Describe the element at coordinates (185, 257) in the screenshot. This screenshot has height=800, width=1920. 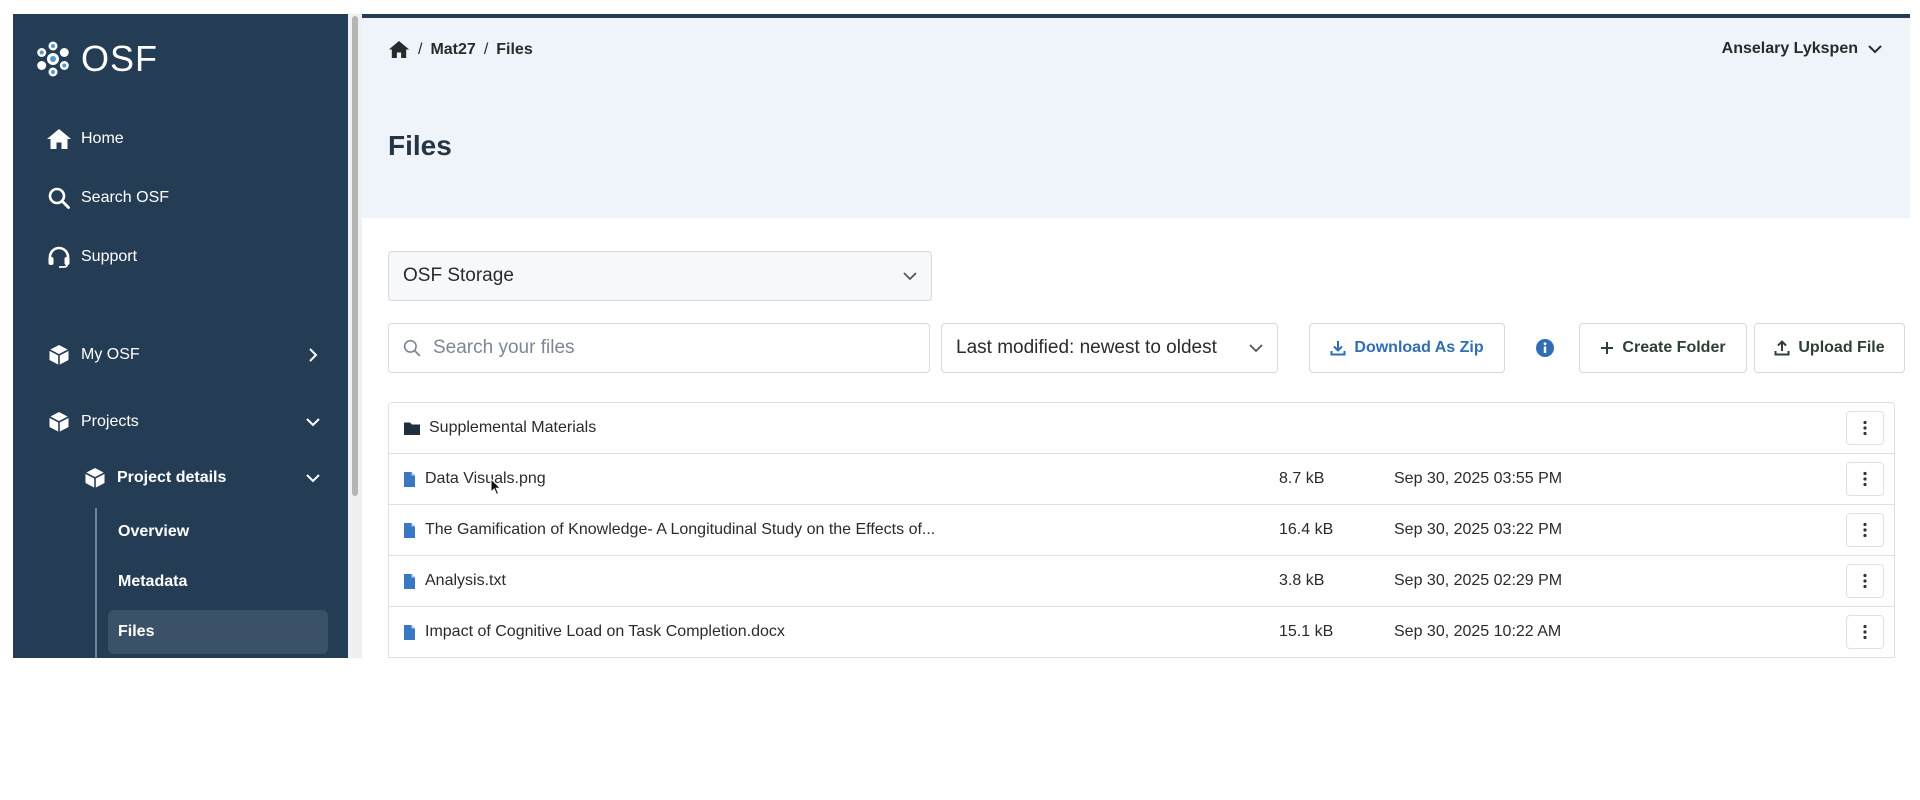
I see `sidebar-item-support: Support` at that location.